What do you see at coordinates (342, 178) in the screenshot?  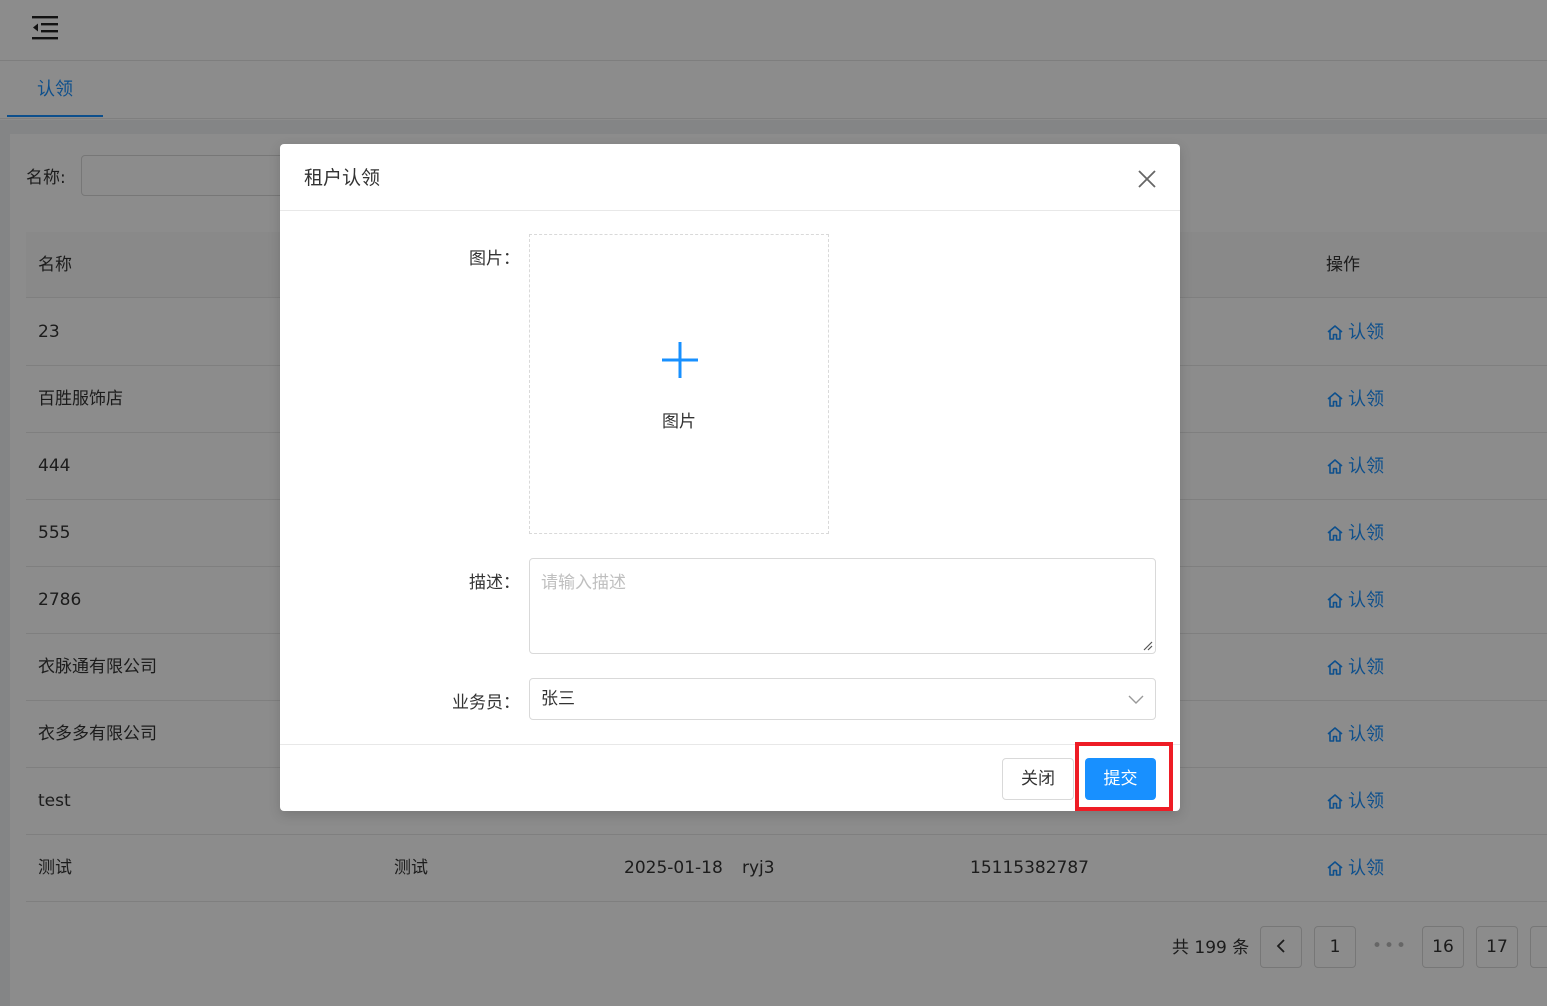 I see `modal-title: 租户认领` at bounding box center [342, 178].